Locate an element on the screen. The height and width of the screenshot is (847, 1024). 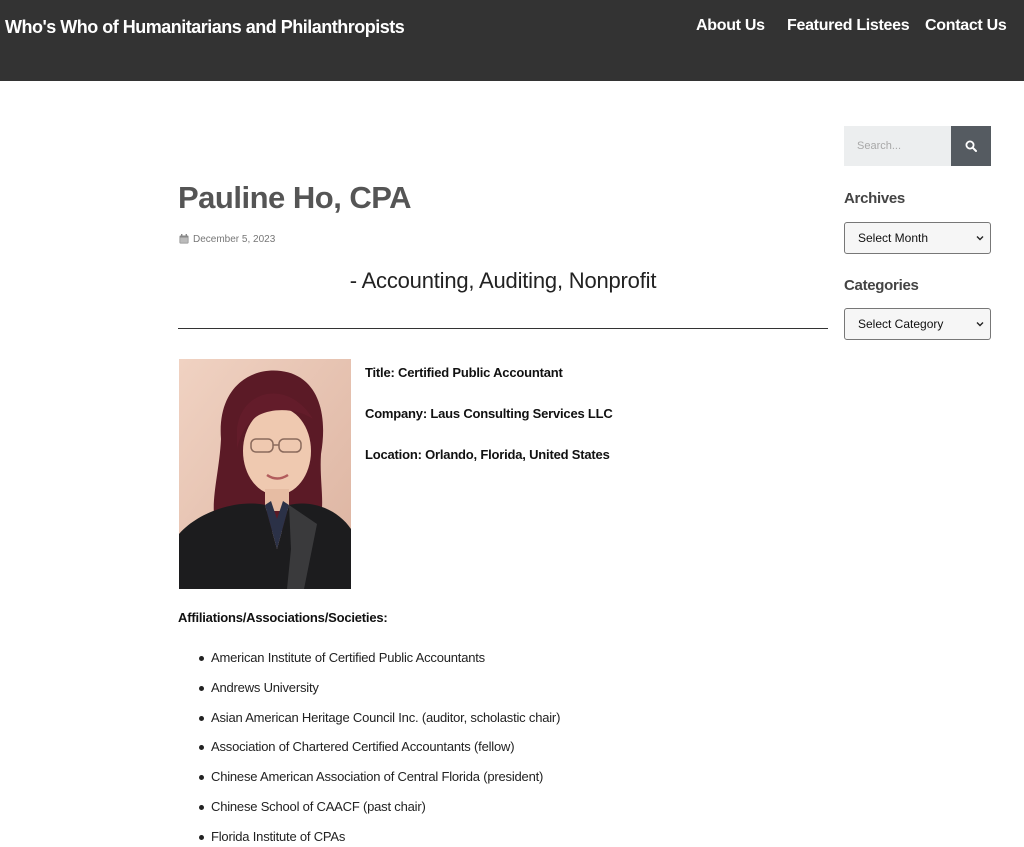
list-item: Chinese School of CAACF (past chair) is located at coordinates (379, 814).